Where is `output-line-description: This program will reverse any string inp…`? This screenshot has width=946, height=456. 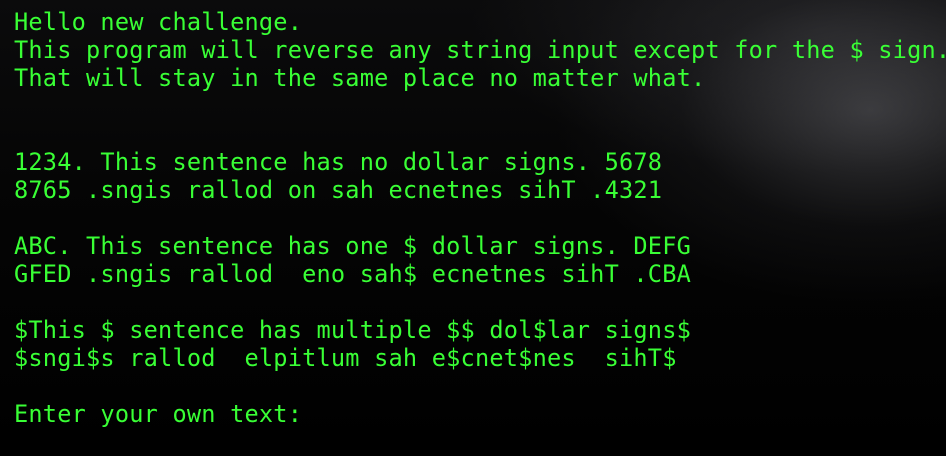 output-line-description: This program will reverse any string inp… is located at coordinates (480, 50).